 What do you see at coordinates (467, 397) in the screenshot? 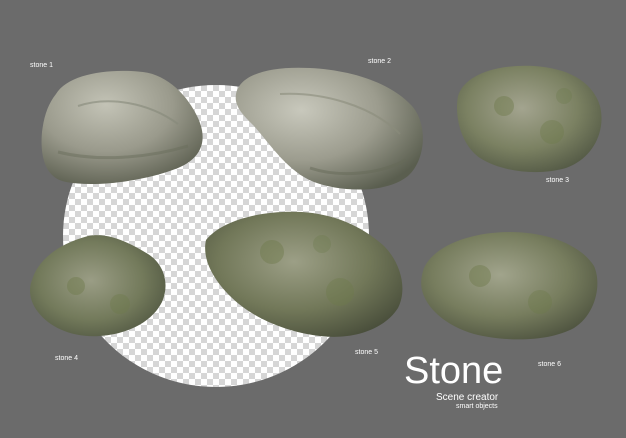
I see `scene-subtitle: Scene creator` at bounding box center [467, 397].